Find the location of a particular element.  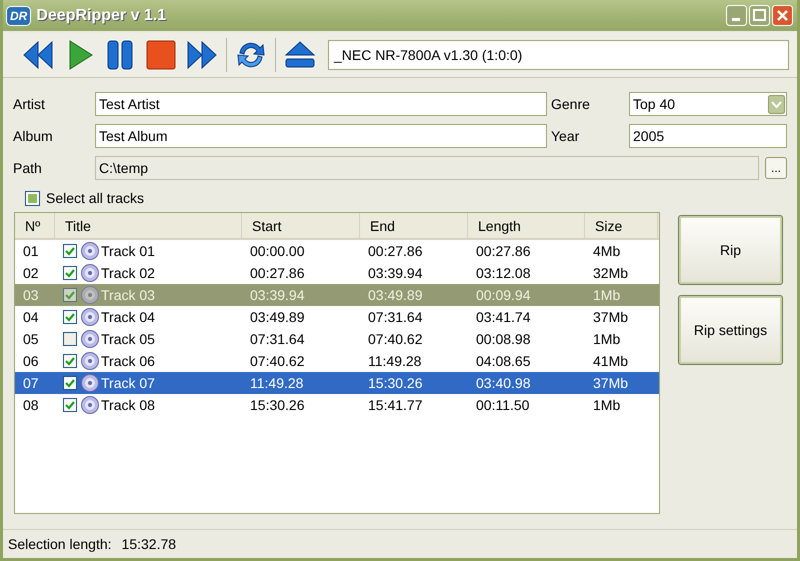

status-value: 15:32.78 is located at coordinates (149, 544).